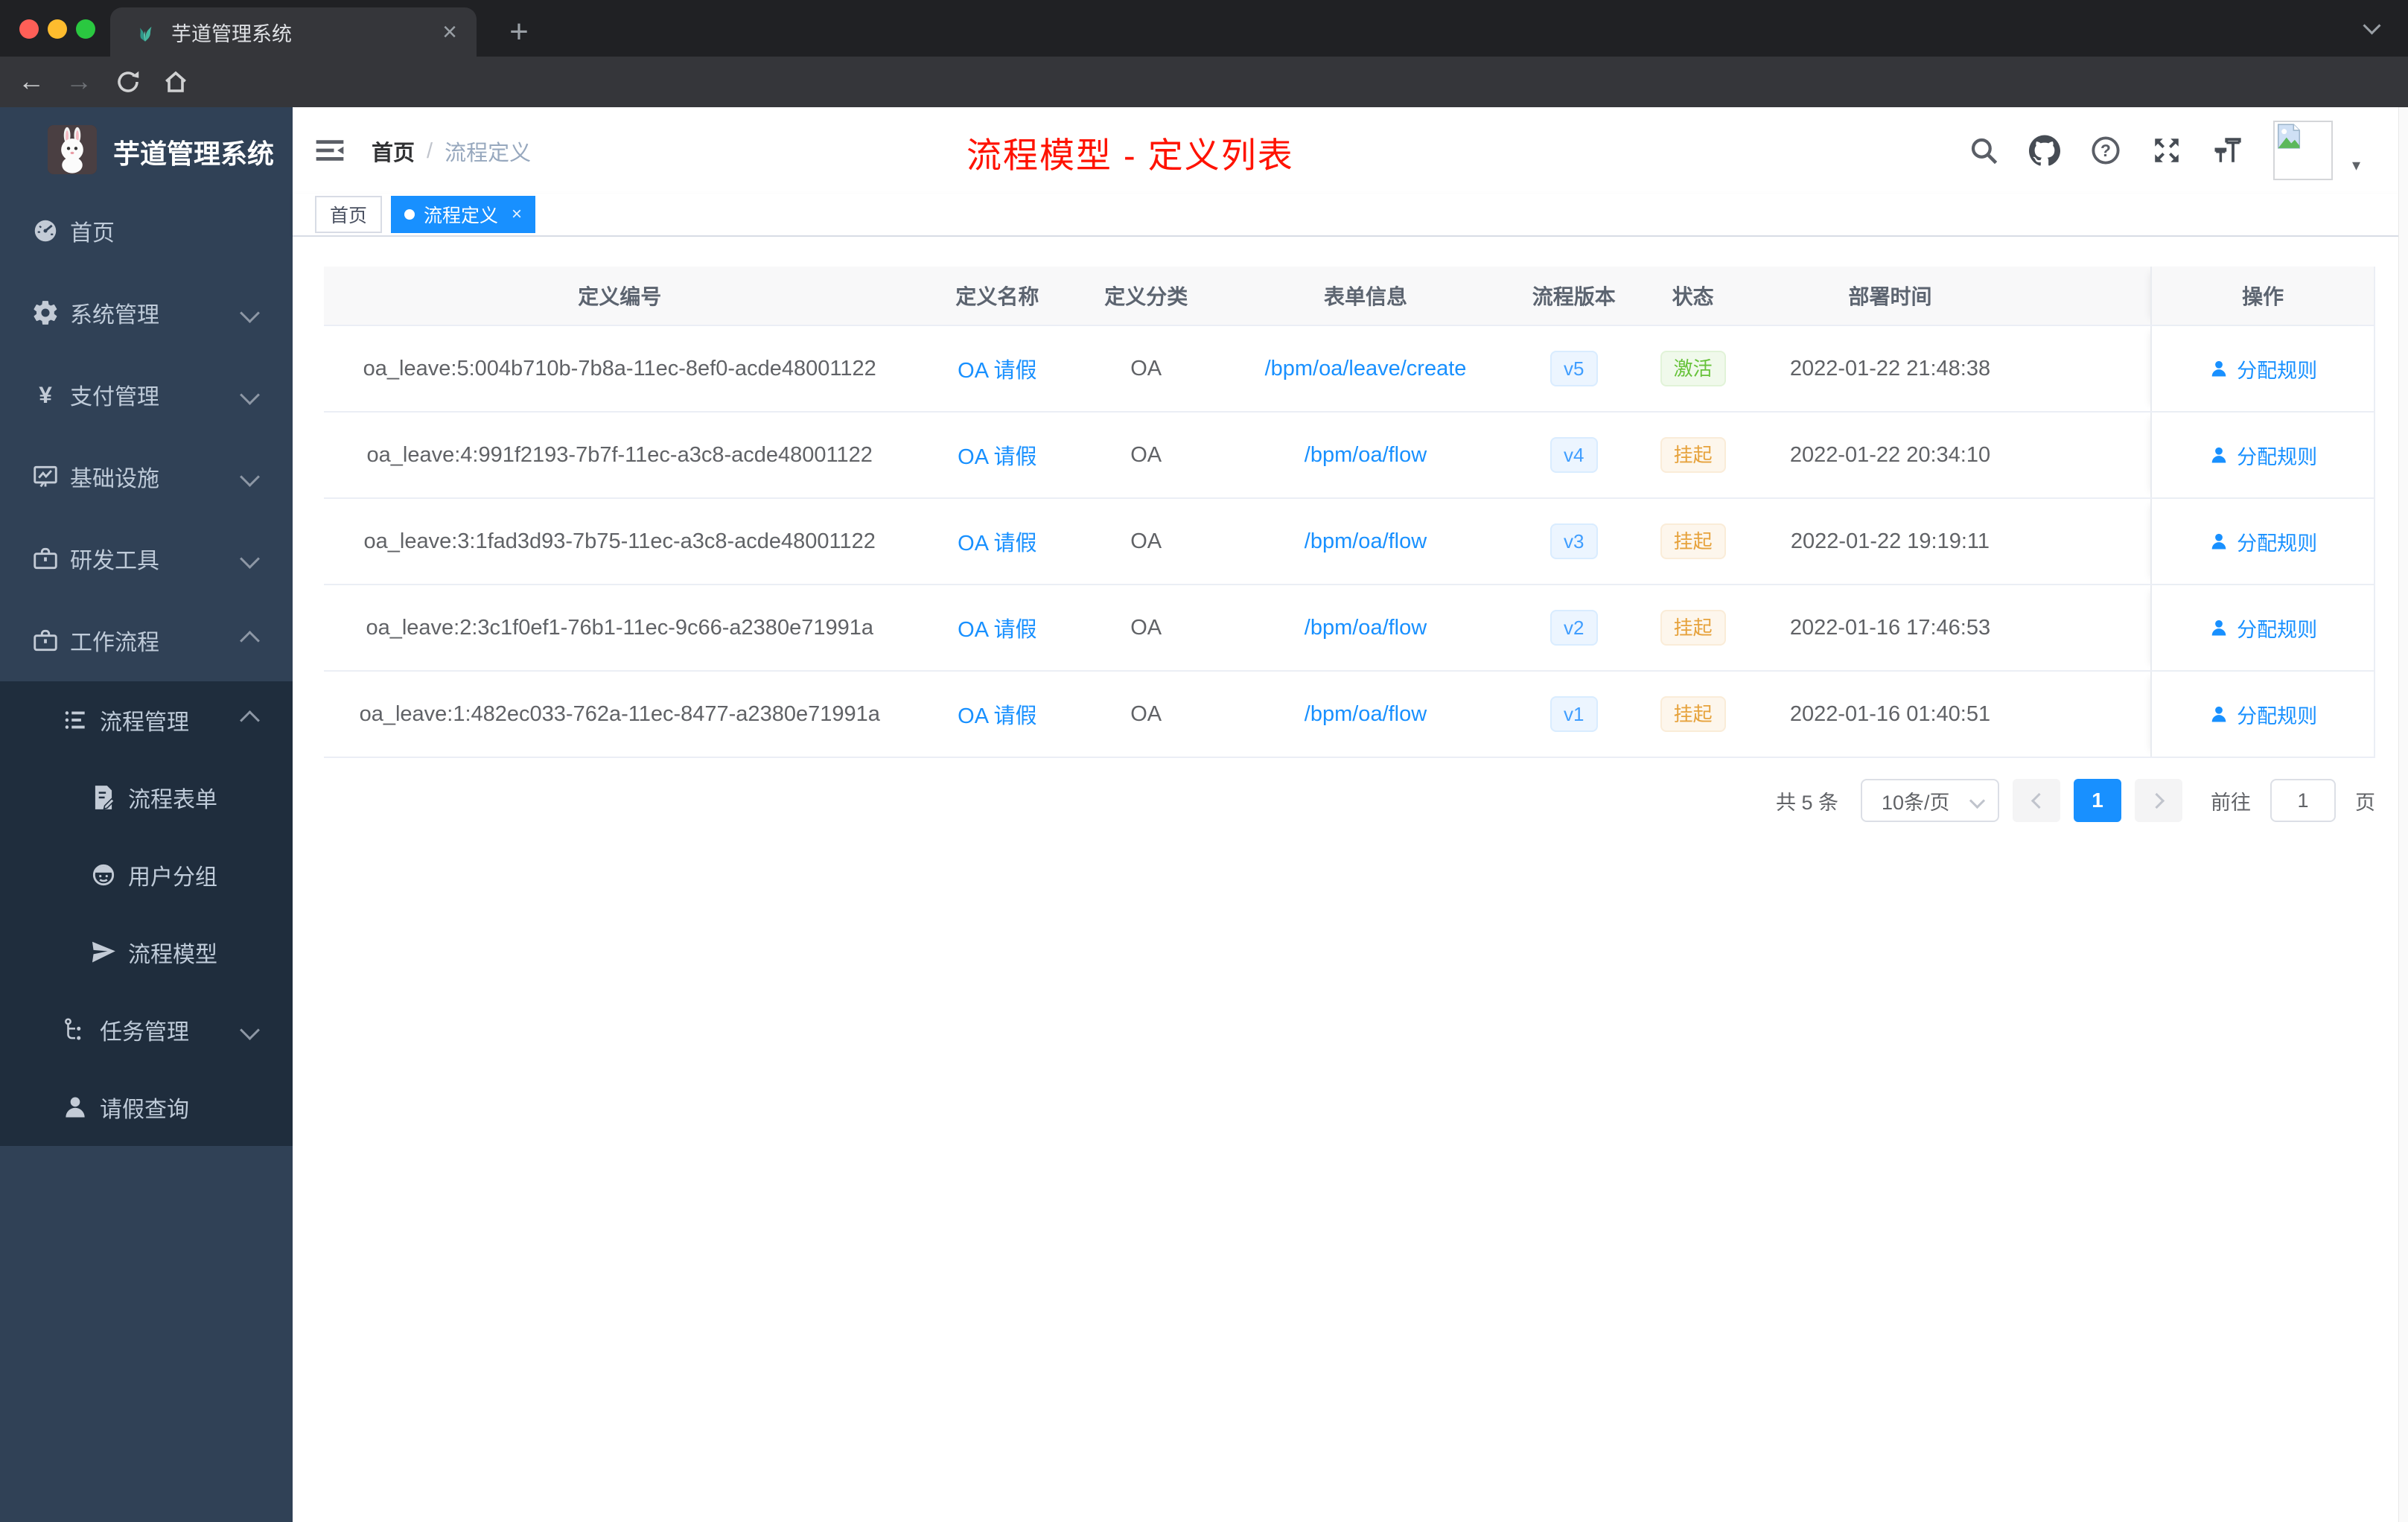 Image resolution: width=2408 pixels, height=1522 pixels. I want to click on list-icon, so click(75, 720).